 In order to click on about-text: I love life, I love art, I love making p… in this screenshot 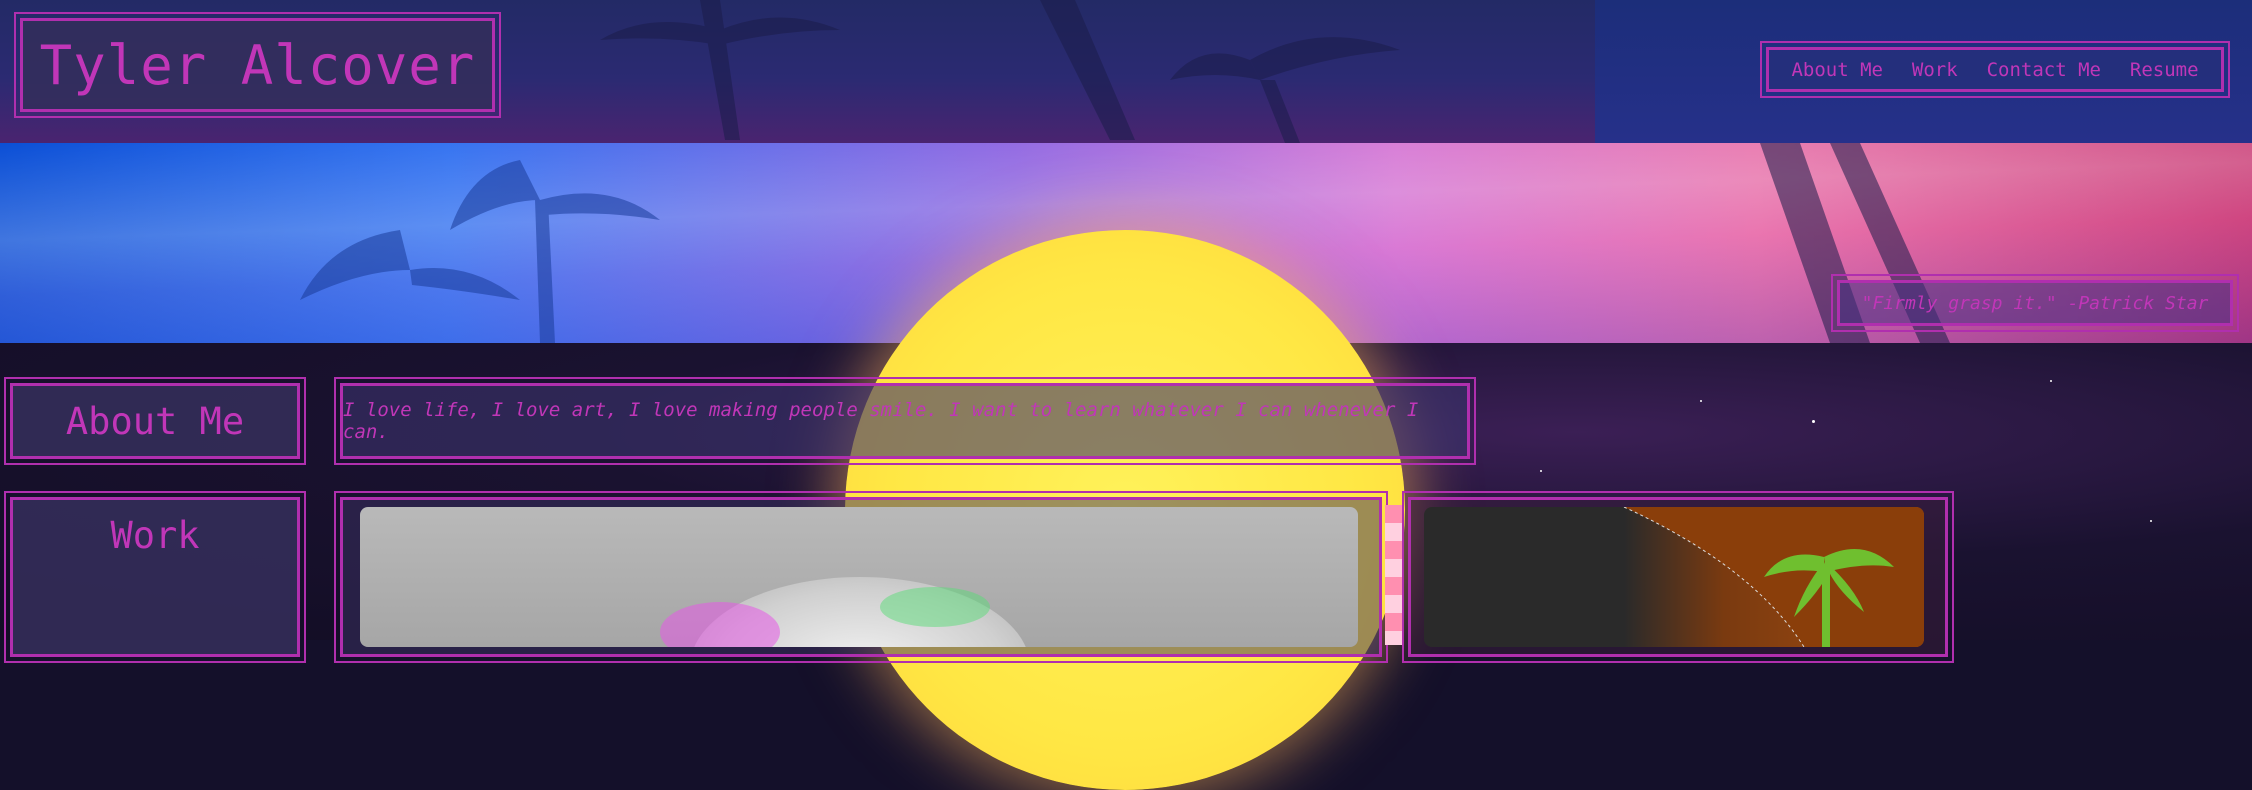, I will do `click(905, 421)`.